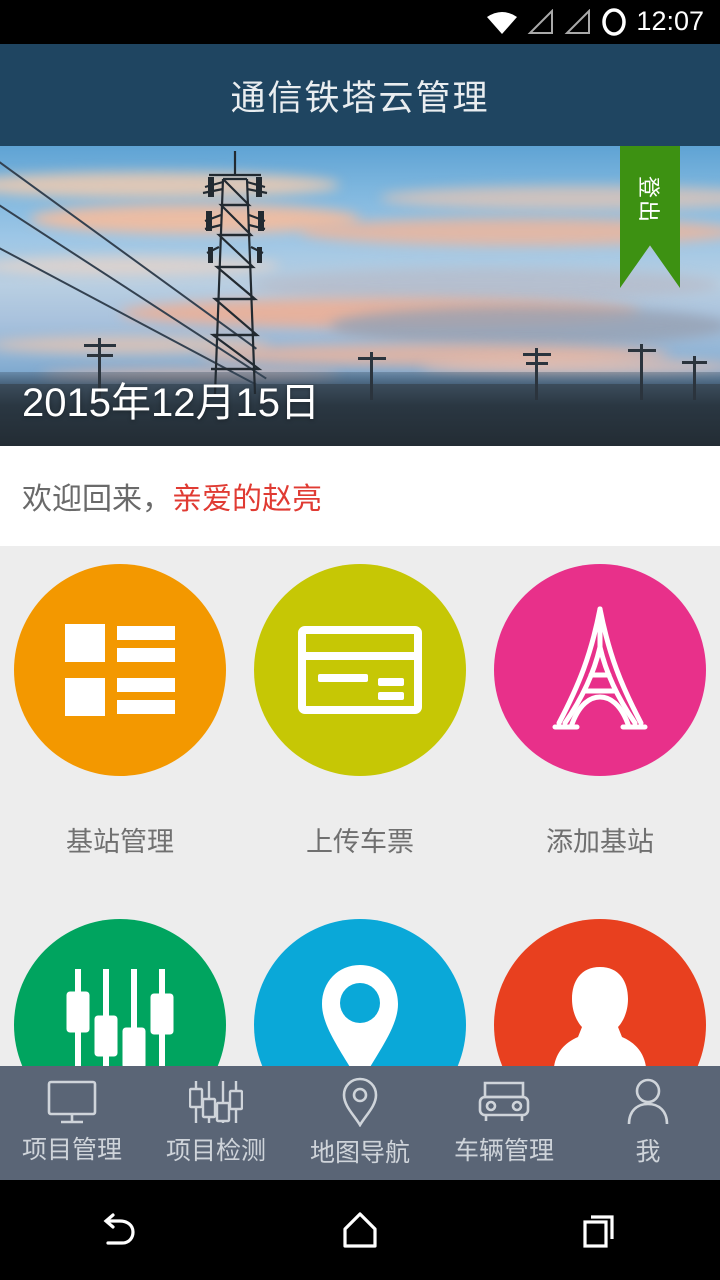  I want to click on person-outline-icon, so click(648, 1102).